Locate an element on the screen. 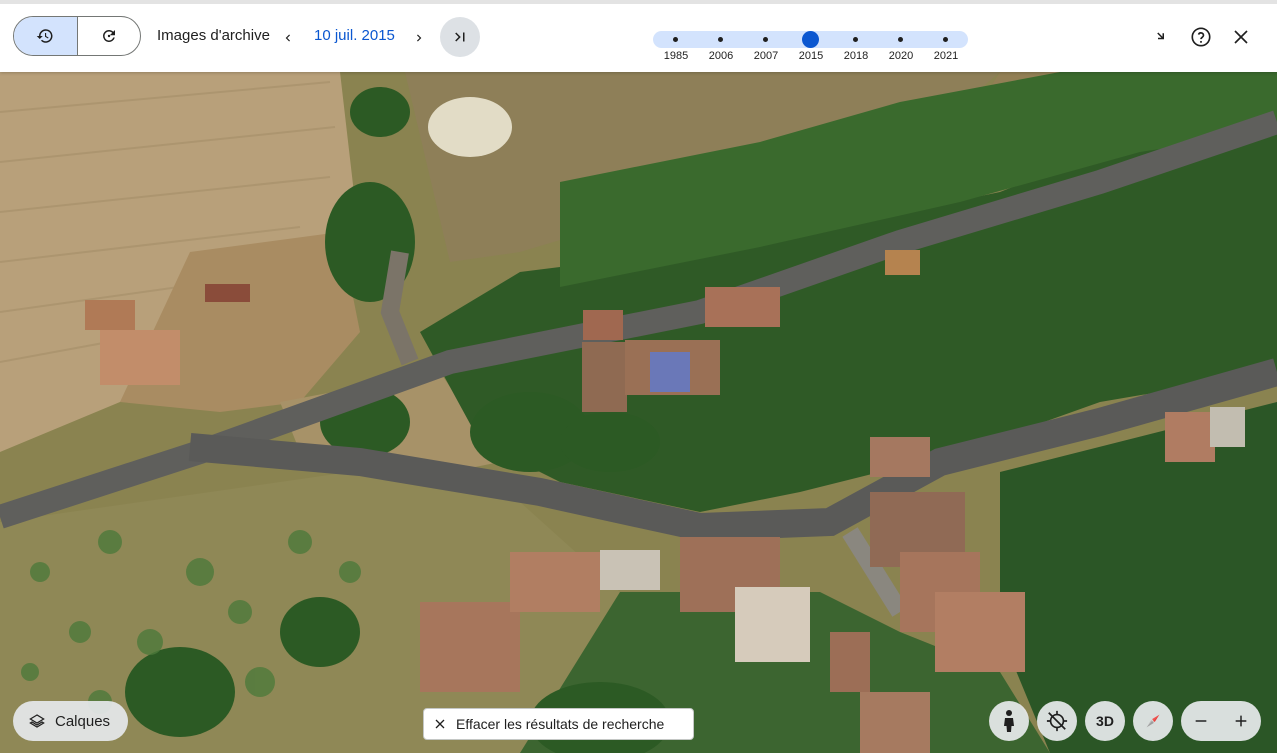 This screenshot has width=1277, height=753. year-timeline is located at coordinates (810, 39).